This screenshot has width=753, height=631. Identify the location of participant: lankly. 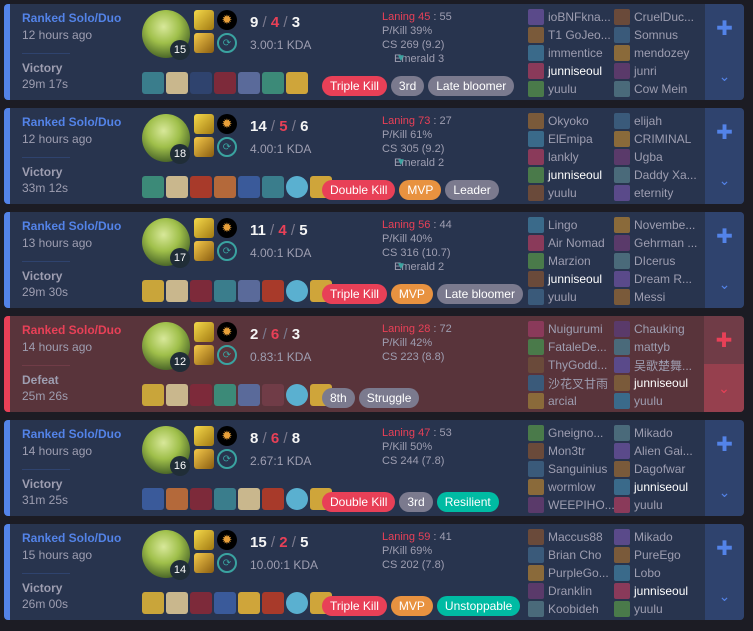
(571, 157).